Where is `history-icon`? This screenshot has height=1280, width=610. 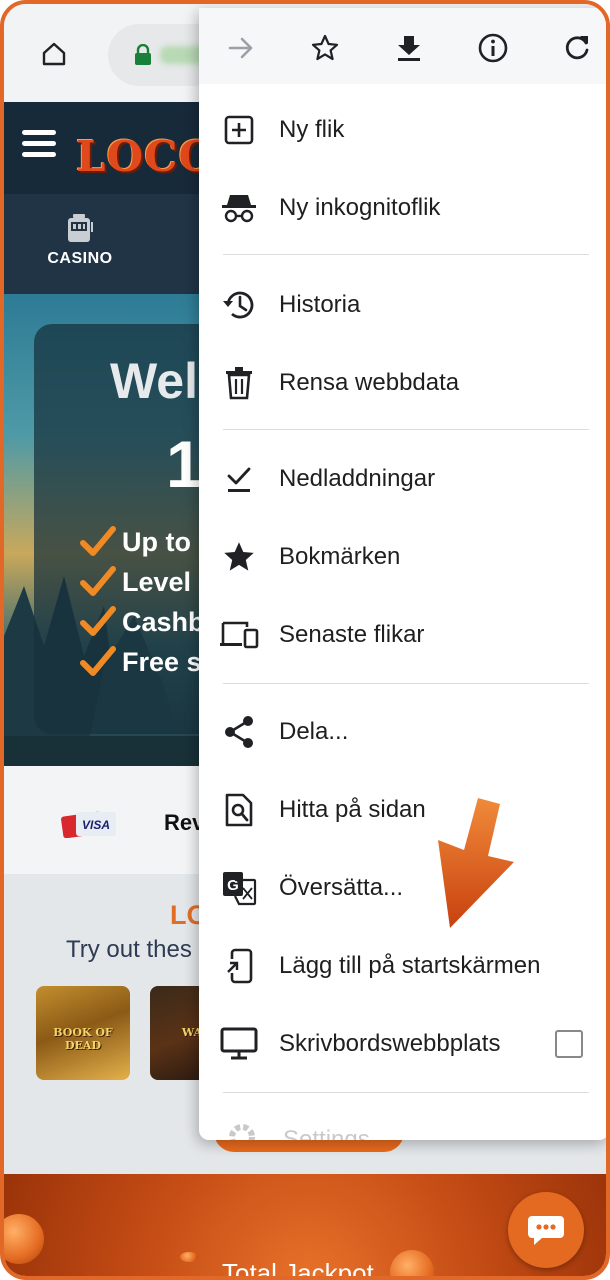
history-icon is located at coordinates (239, 305).